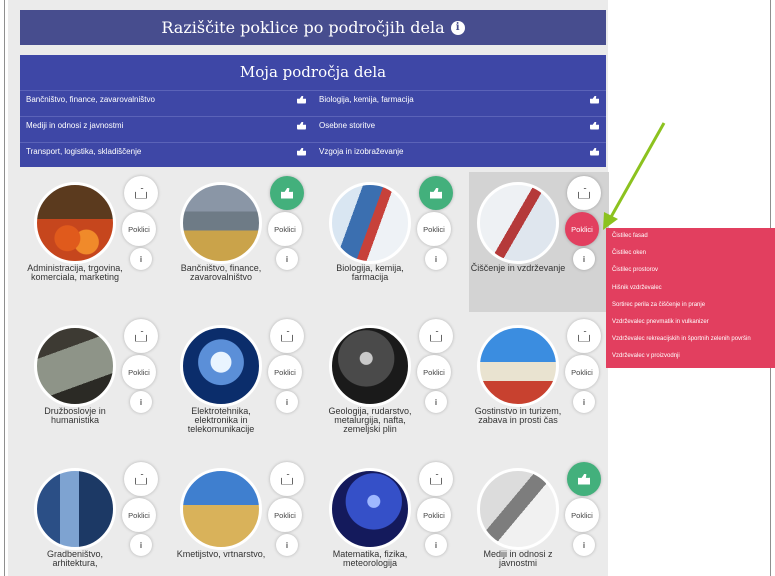  I want to click on career-area-card: Biologija, kemija, farmacija Poklici i, so click(391, 242).